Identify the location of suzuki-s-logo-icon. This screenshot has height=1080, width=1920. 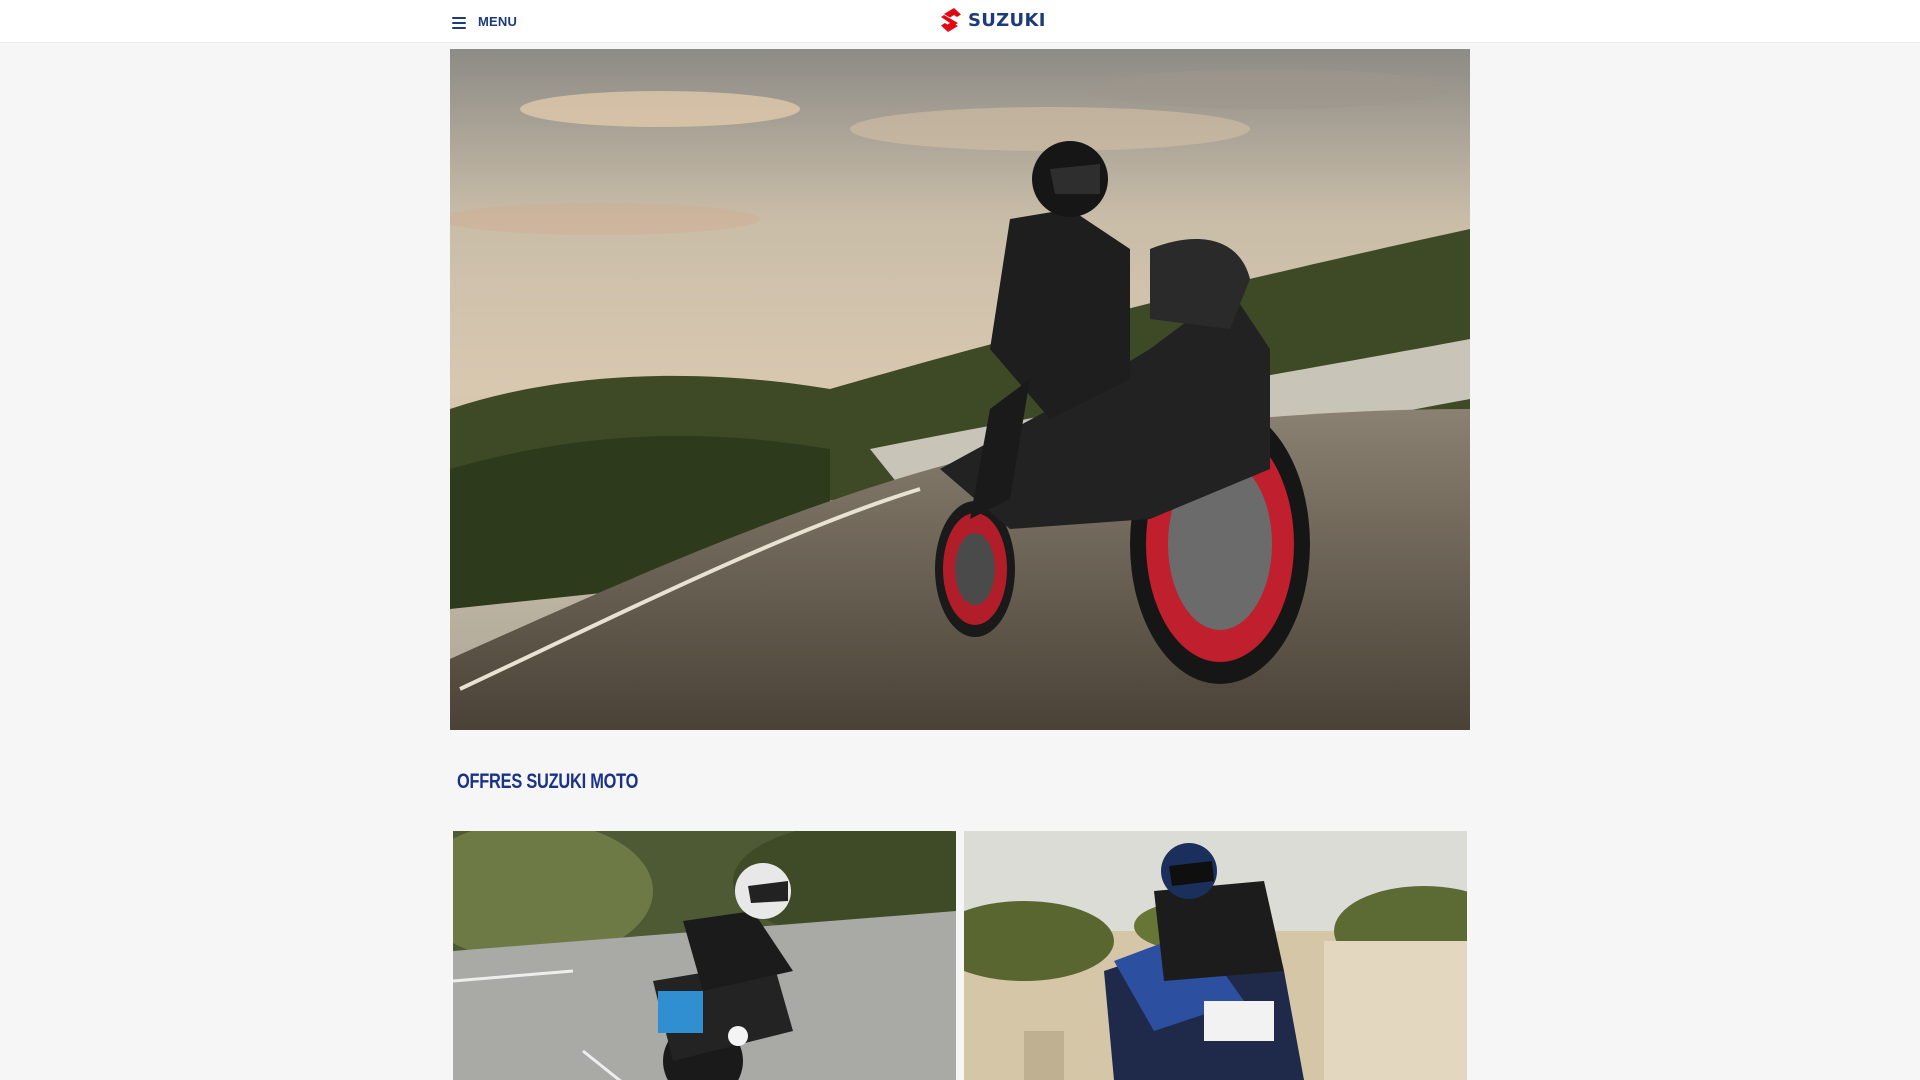
(951, 20).